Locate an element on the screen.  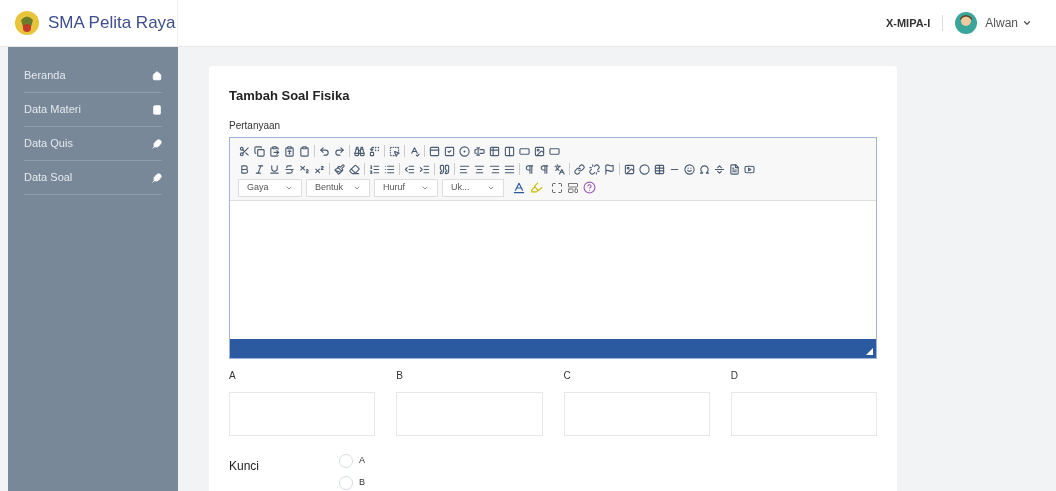
option-label: B is located at coordinates (400, 375).